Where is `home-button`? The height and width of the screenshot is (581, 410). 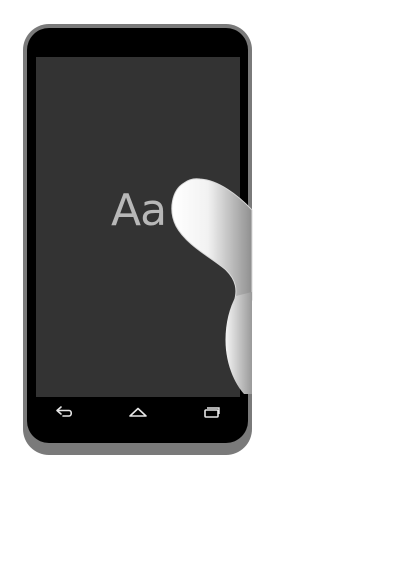 home-button is located at coordinates (138, 412).